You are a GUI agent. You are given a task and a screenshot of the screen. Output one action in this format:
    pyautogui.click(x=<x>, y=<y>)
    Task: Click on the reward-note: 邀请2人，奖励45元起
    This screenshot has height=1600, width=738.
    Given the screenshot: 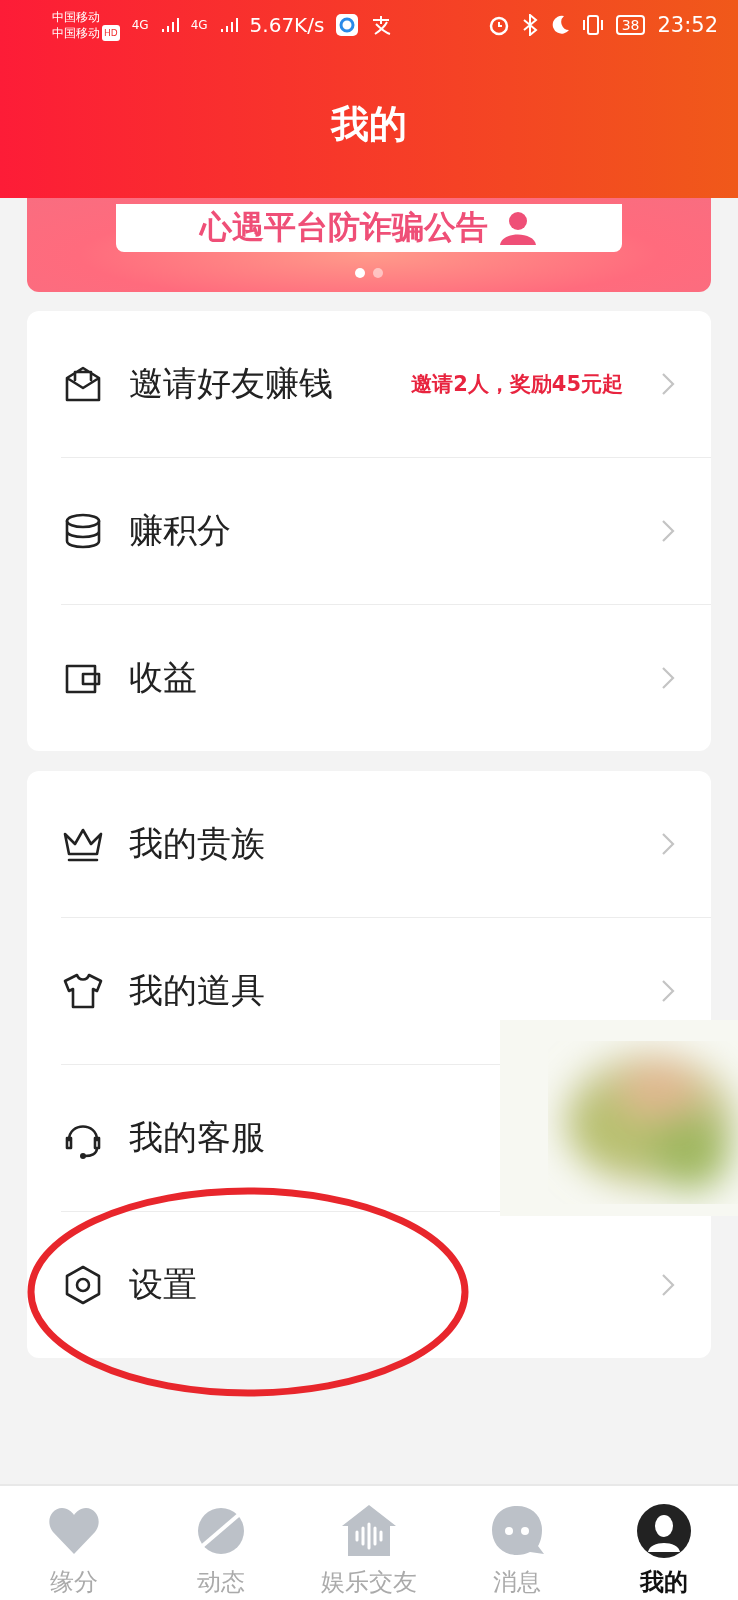 What is the action you would take?
    pyautogui.click(x=517, y=384)
    